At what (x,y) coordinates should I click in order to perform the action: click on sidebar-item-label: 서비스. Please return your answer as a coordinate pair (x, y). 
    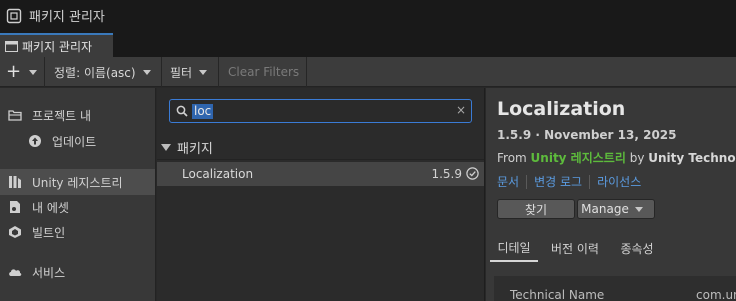
    Looking at the image, I should click on (49, 272).